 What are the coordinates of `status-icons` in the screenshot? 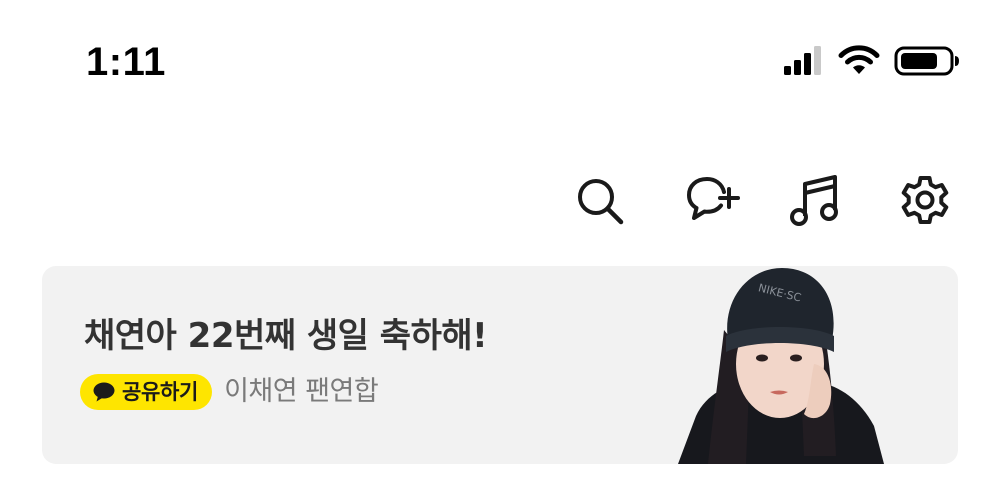 It's located at (872, 61).